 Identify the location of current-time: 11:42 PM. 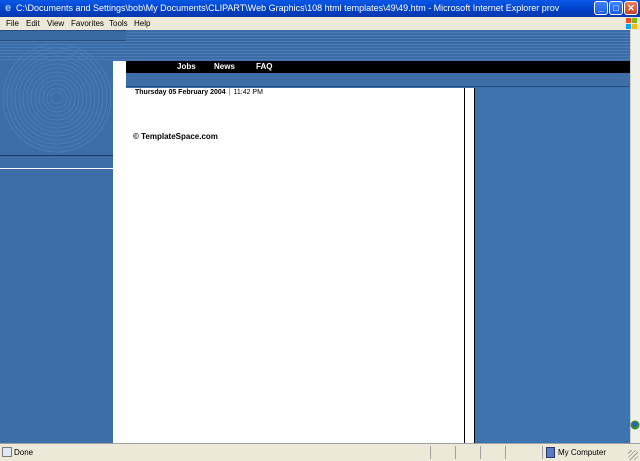
(248, 92).